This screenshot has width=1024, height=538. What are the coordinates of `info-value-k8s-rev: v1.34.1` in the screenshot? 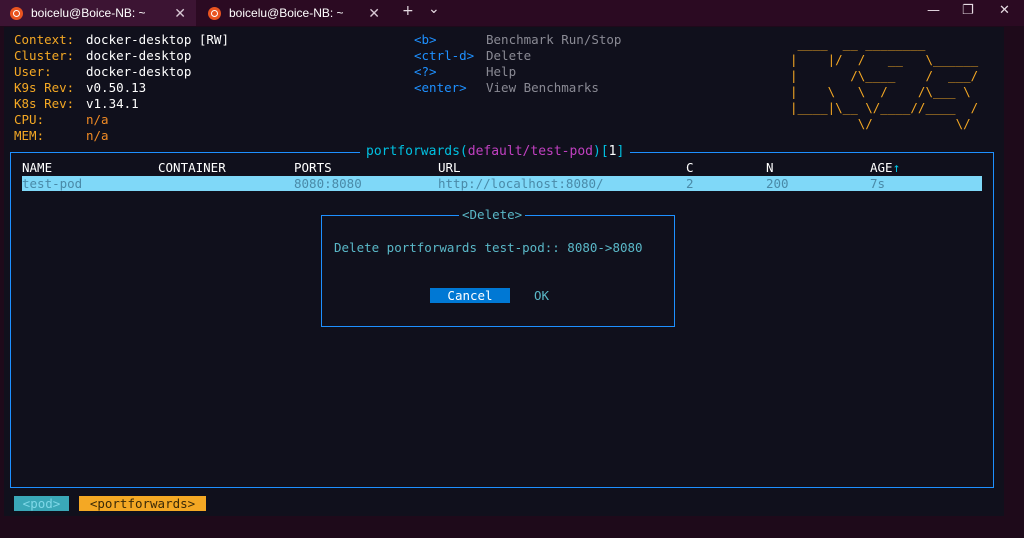 It's located at (112, 103).